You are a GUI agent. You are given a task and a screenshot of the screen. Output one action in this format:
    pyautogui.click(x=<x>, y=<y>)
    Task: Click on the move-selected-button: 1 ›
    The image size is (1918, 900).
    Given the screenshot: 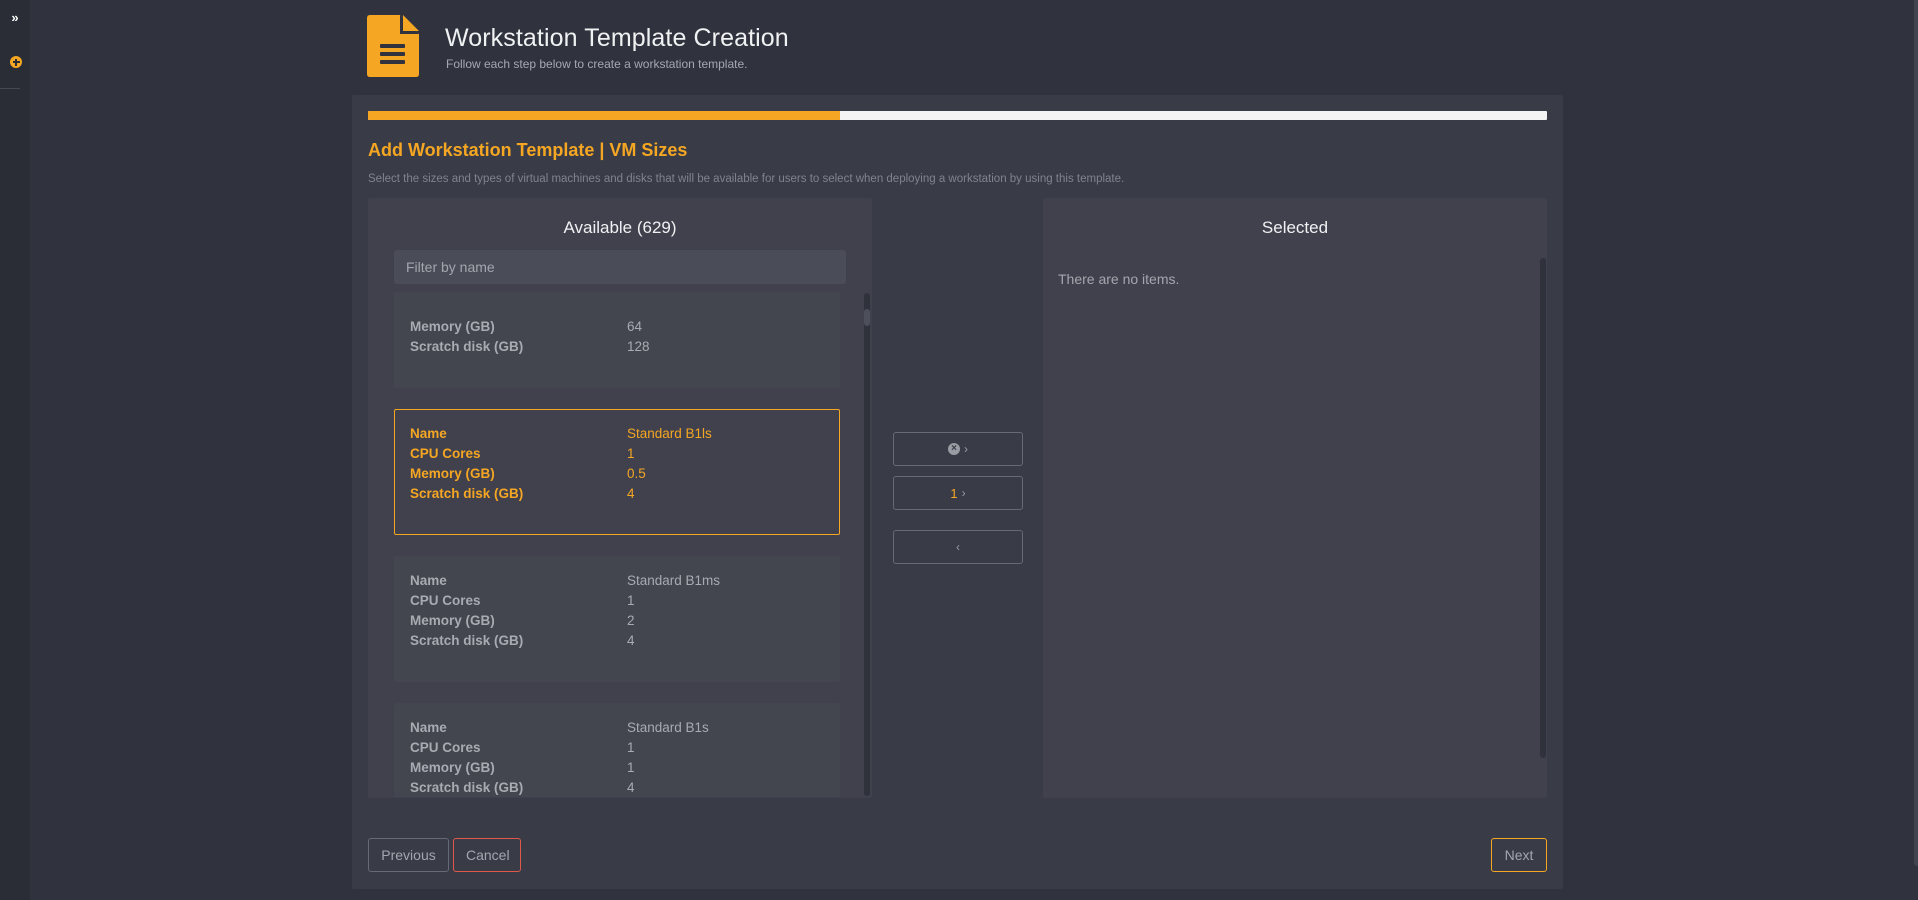 What is the action you would take?
    pyautogui.click(x=958, y=493)
    